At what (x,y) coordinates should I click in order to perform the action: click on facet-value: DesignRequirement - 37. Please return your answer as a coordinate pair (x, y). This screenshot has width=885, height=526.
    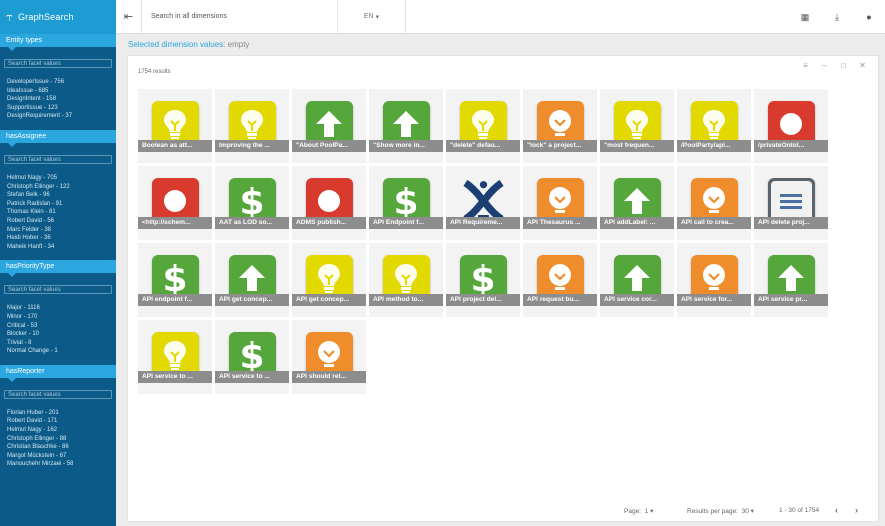
    Looking at the image, I should click on (61, 116).